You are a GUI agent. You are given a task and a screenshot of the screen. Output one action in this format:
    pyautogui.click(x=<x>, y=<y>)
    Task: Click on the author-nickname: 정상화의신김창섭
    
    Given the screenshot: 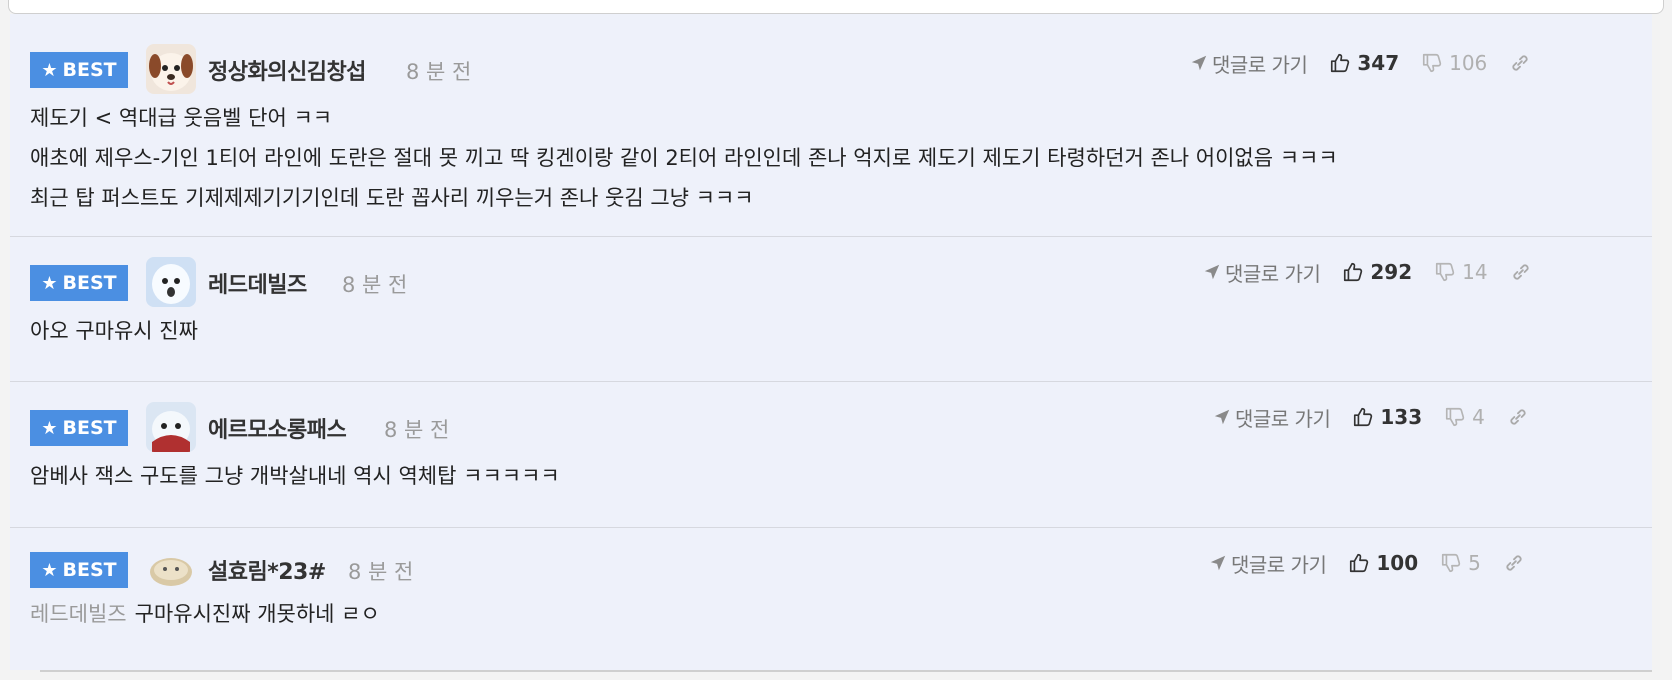 What is the action you would take?
    pyautogui.click(x=287, y=70)
    